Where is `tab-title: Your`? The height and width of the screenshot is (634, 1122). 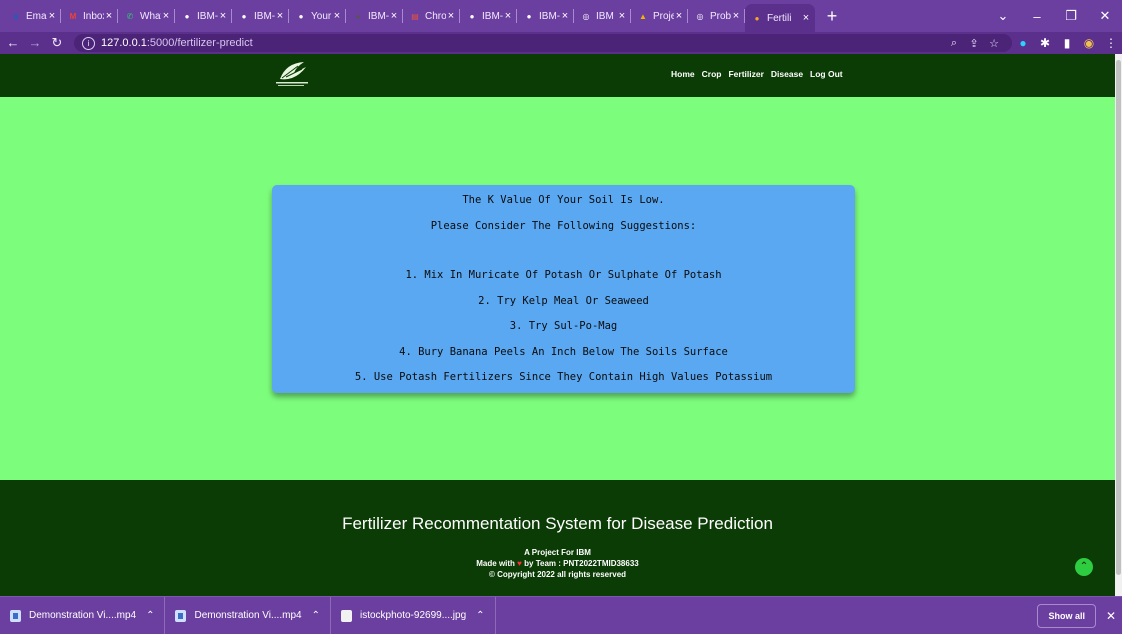 tab-title: Your is located at coordinates (321, 16).